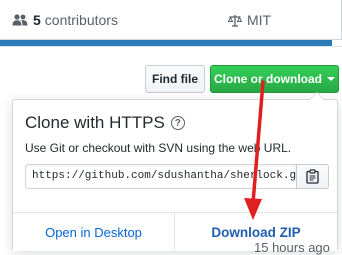 The image size is (342, 255). I want to click on contributors-label: contributors, so click(81, 20).